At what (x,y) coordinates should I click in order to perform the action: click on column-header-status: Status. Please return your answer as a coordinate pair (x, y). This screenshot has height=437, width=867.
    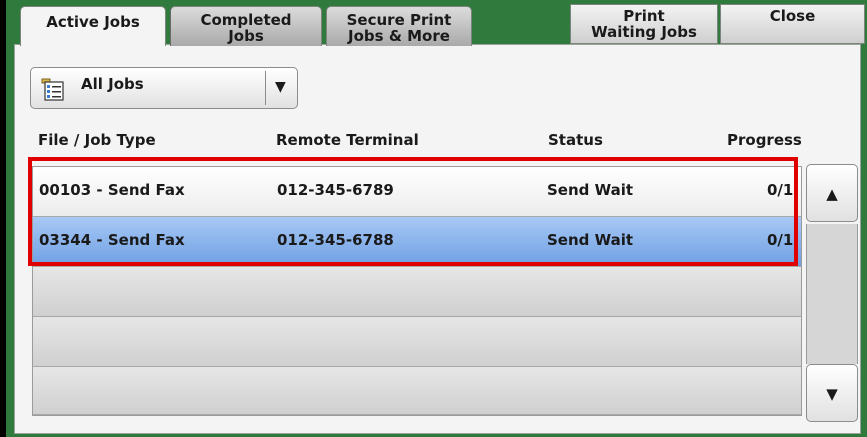
    Looking at the image, I should click on (575, 140).